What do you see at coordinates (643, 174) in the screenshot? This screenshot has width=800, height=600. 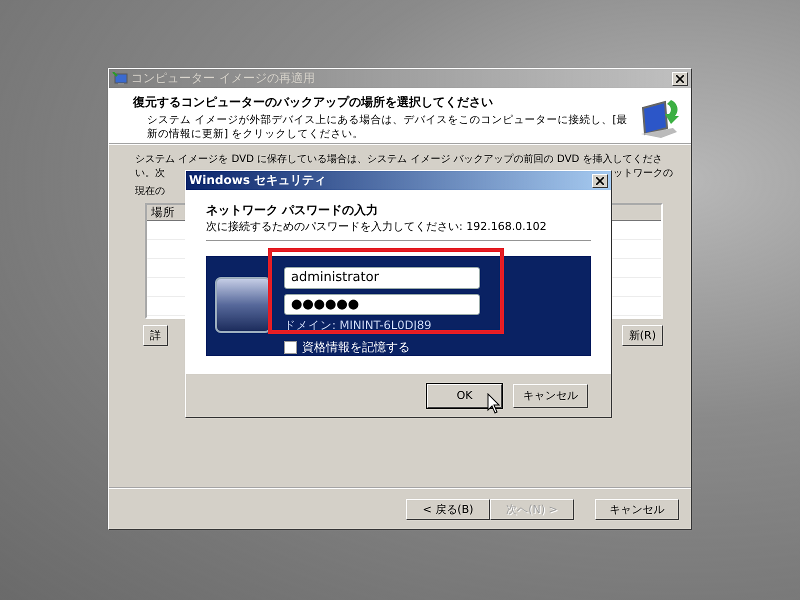 I see `instruction-text: ットワークの` at bounding box center [643, 174].